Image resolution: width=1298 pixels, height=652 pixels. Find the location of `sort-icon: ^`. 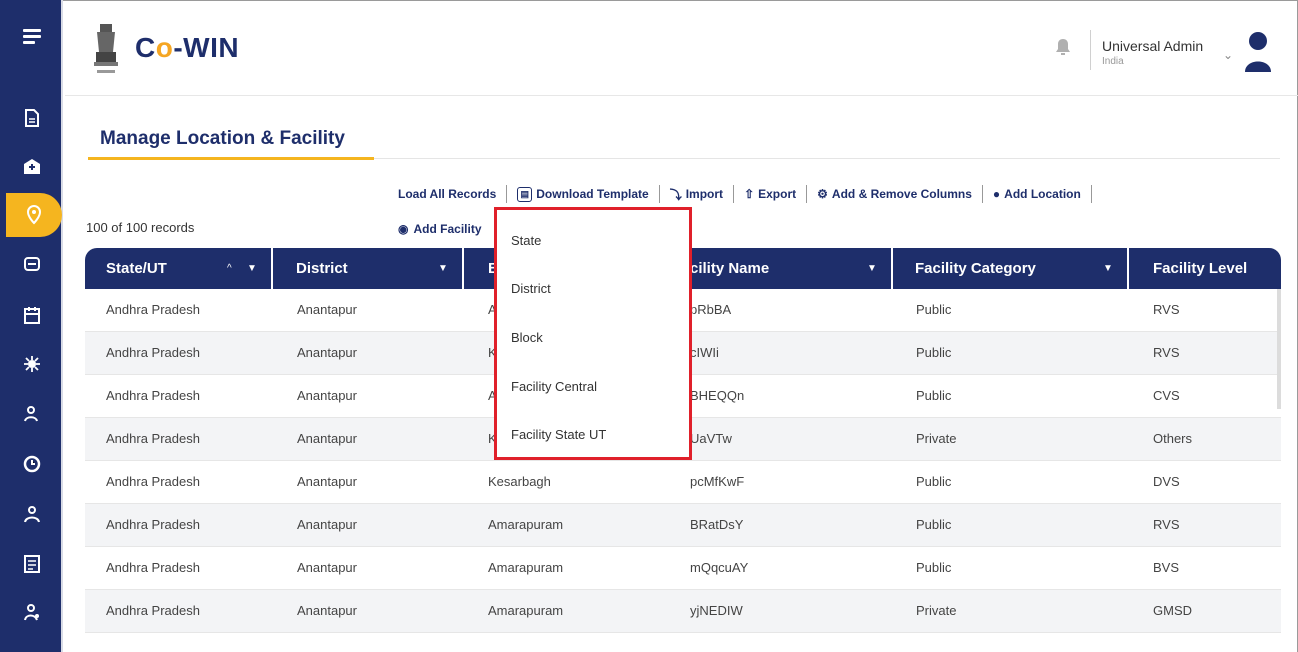

sort-icon: ^ is located at coordinates (229, 268).